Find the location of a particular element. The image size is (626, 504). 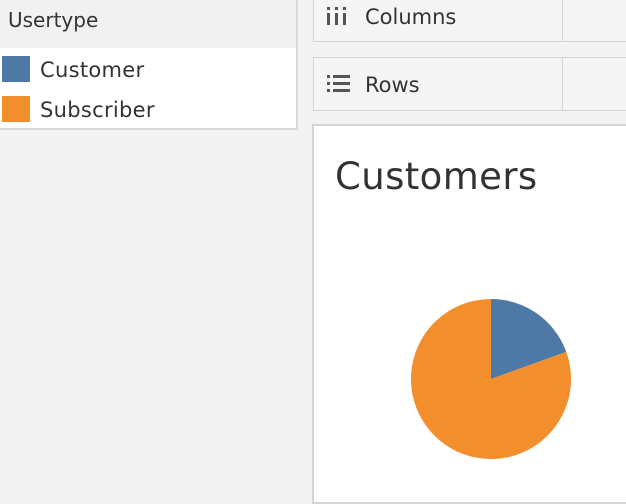

legend-label-subscriber: Subscriber is located at coordinates (97, 110).